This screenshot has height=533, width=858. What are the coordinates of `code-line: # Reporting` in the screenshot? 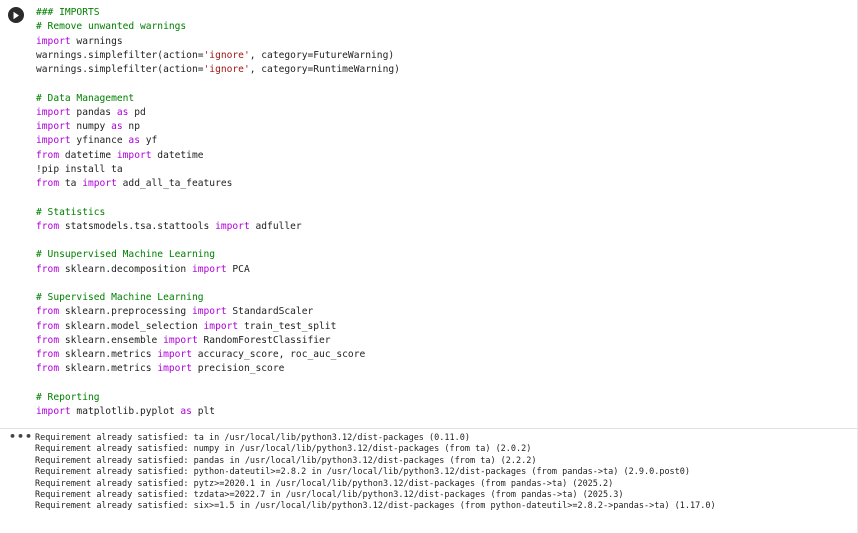 It's located at (218, 398).